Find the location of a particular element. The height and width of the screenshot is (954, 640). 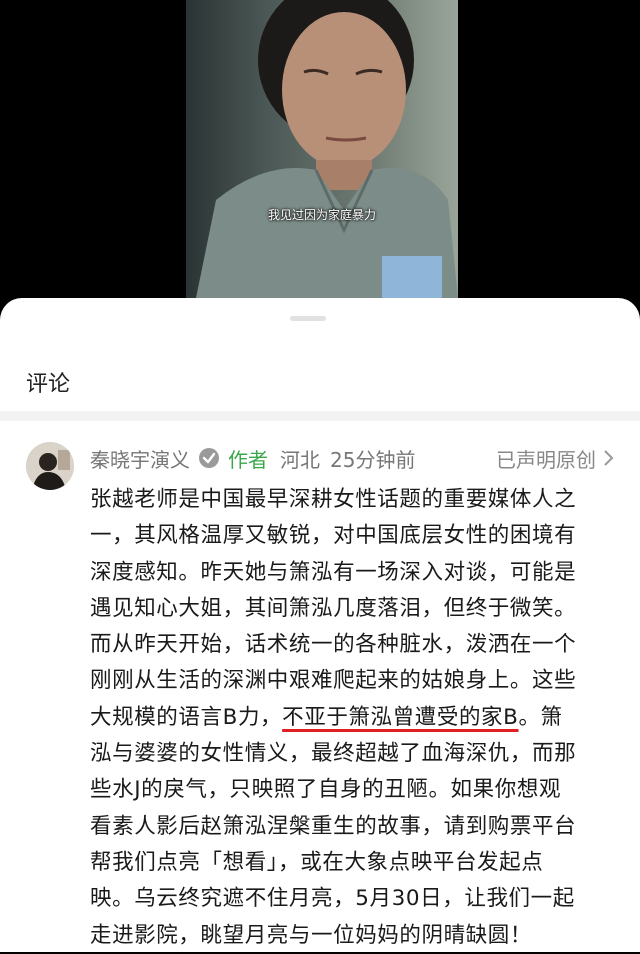

timestamp: 25分钟前 is located at coordinates (373, 459).